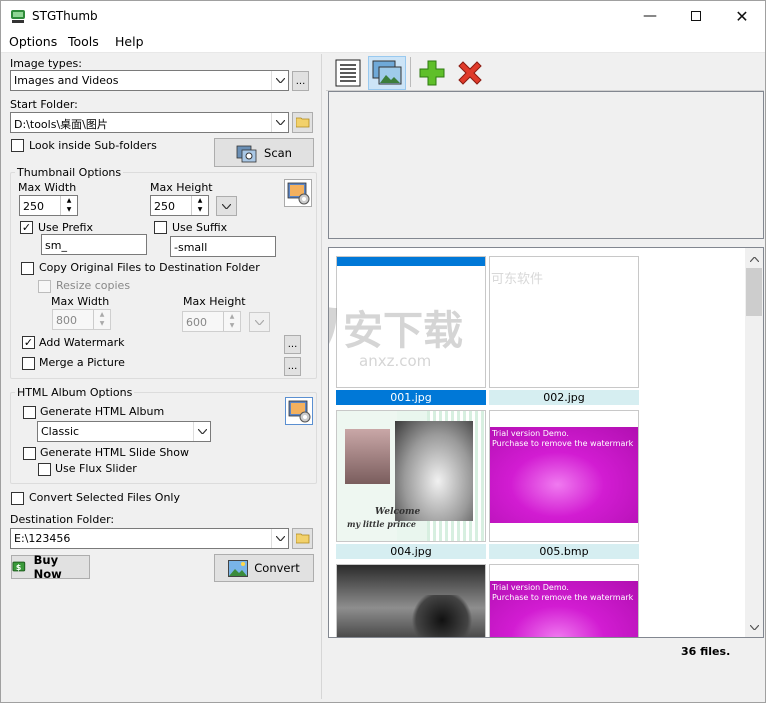 The width and height of the screenshot is (766, 703). I want to click on resize-copies-checkbox, so click(44, 286).